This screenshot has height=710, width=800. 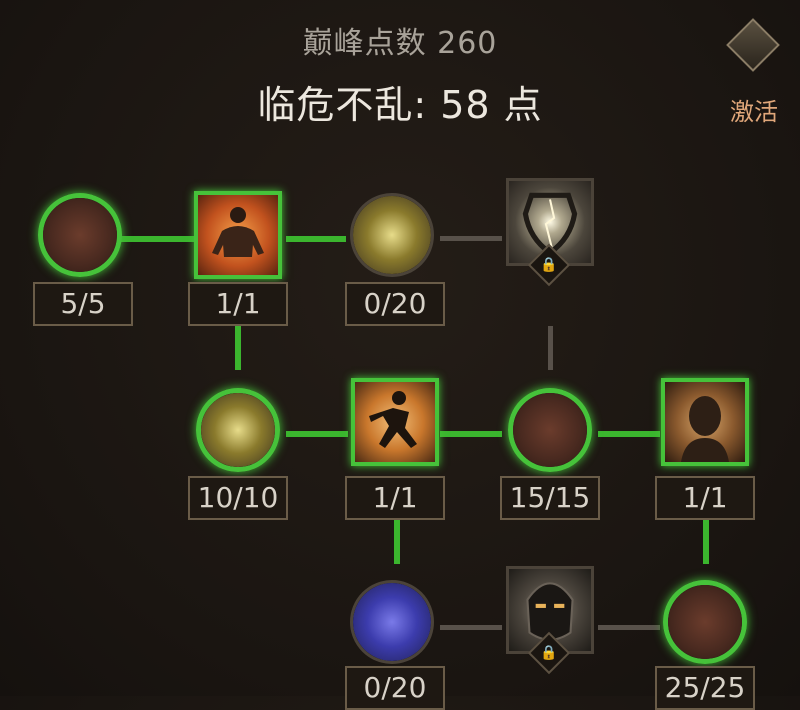 I want to click on link-head-swords, so click(x=706, y=542).